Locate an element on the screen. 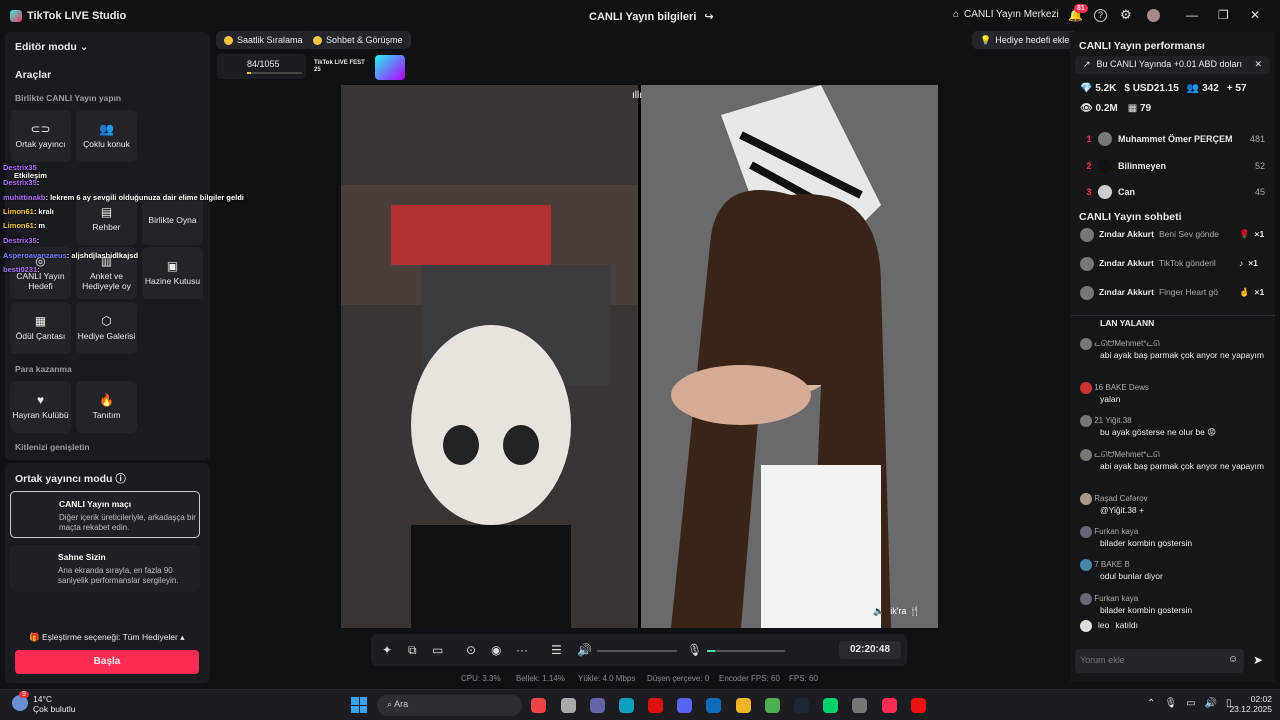 Image resolution: width=1280 pixels, height=720 pixels. chat-message: 21 Yiğit.38 bu ayak gösterse ne olur be 😡 is located at coordinates (1172, 426).